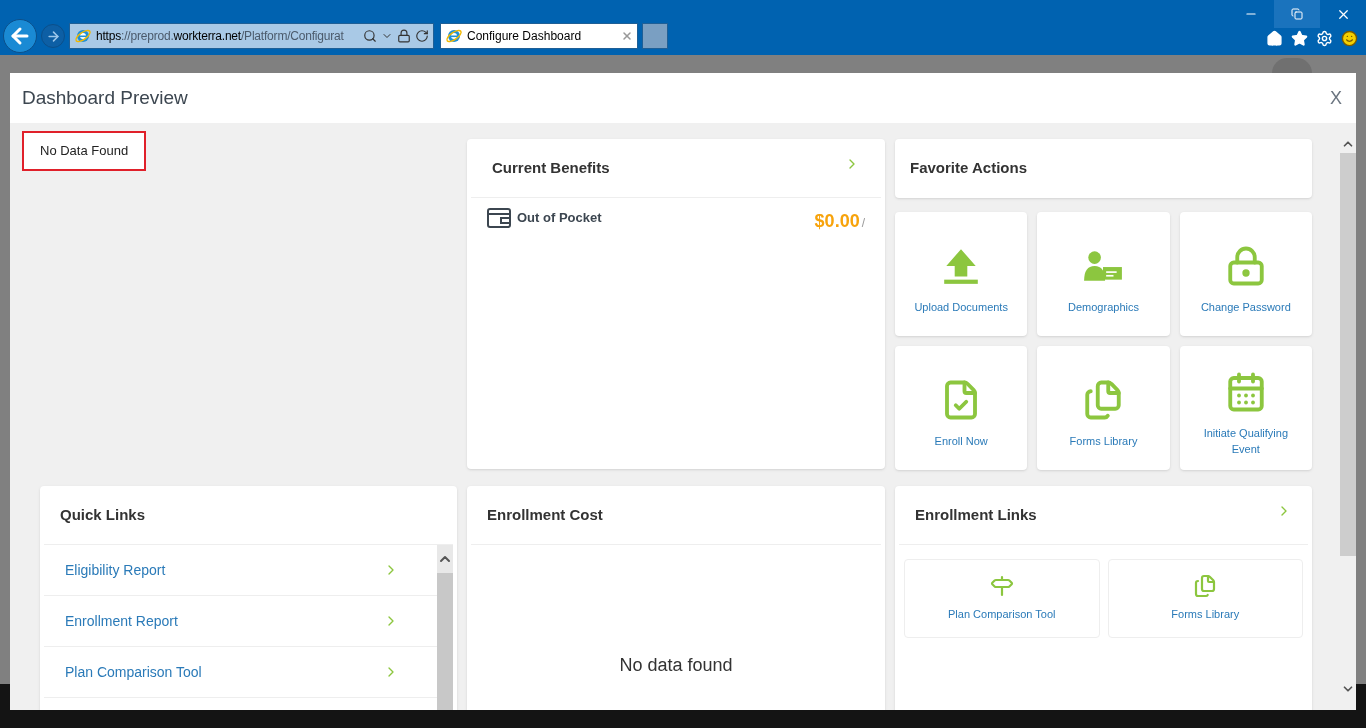 This screenshot has width=1366, height=728. What do you see at coordinates (105, 97) in the screenshot?
I see `dialog-title: Dashboard Preview` at bounding box center [105, 97].